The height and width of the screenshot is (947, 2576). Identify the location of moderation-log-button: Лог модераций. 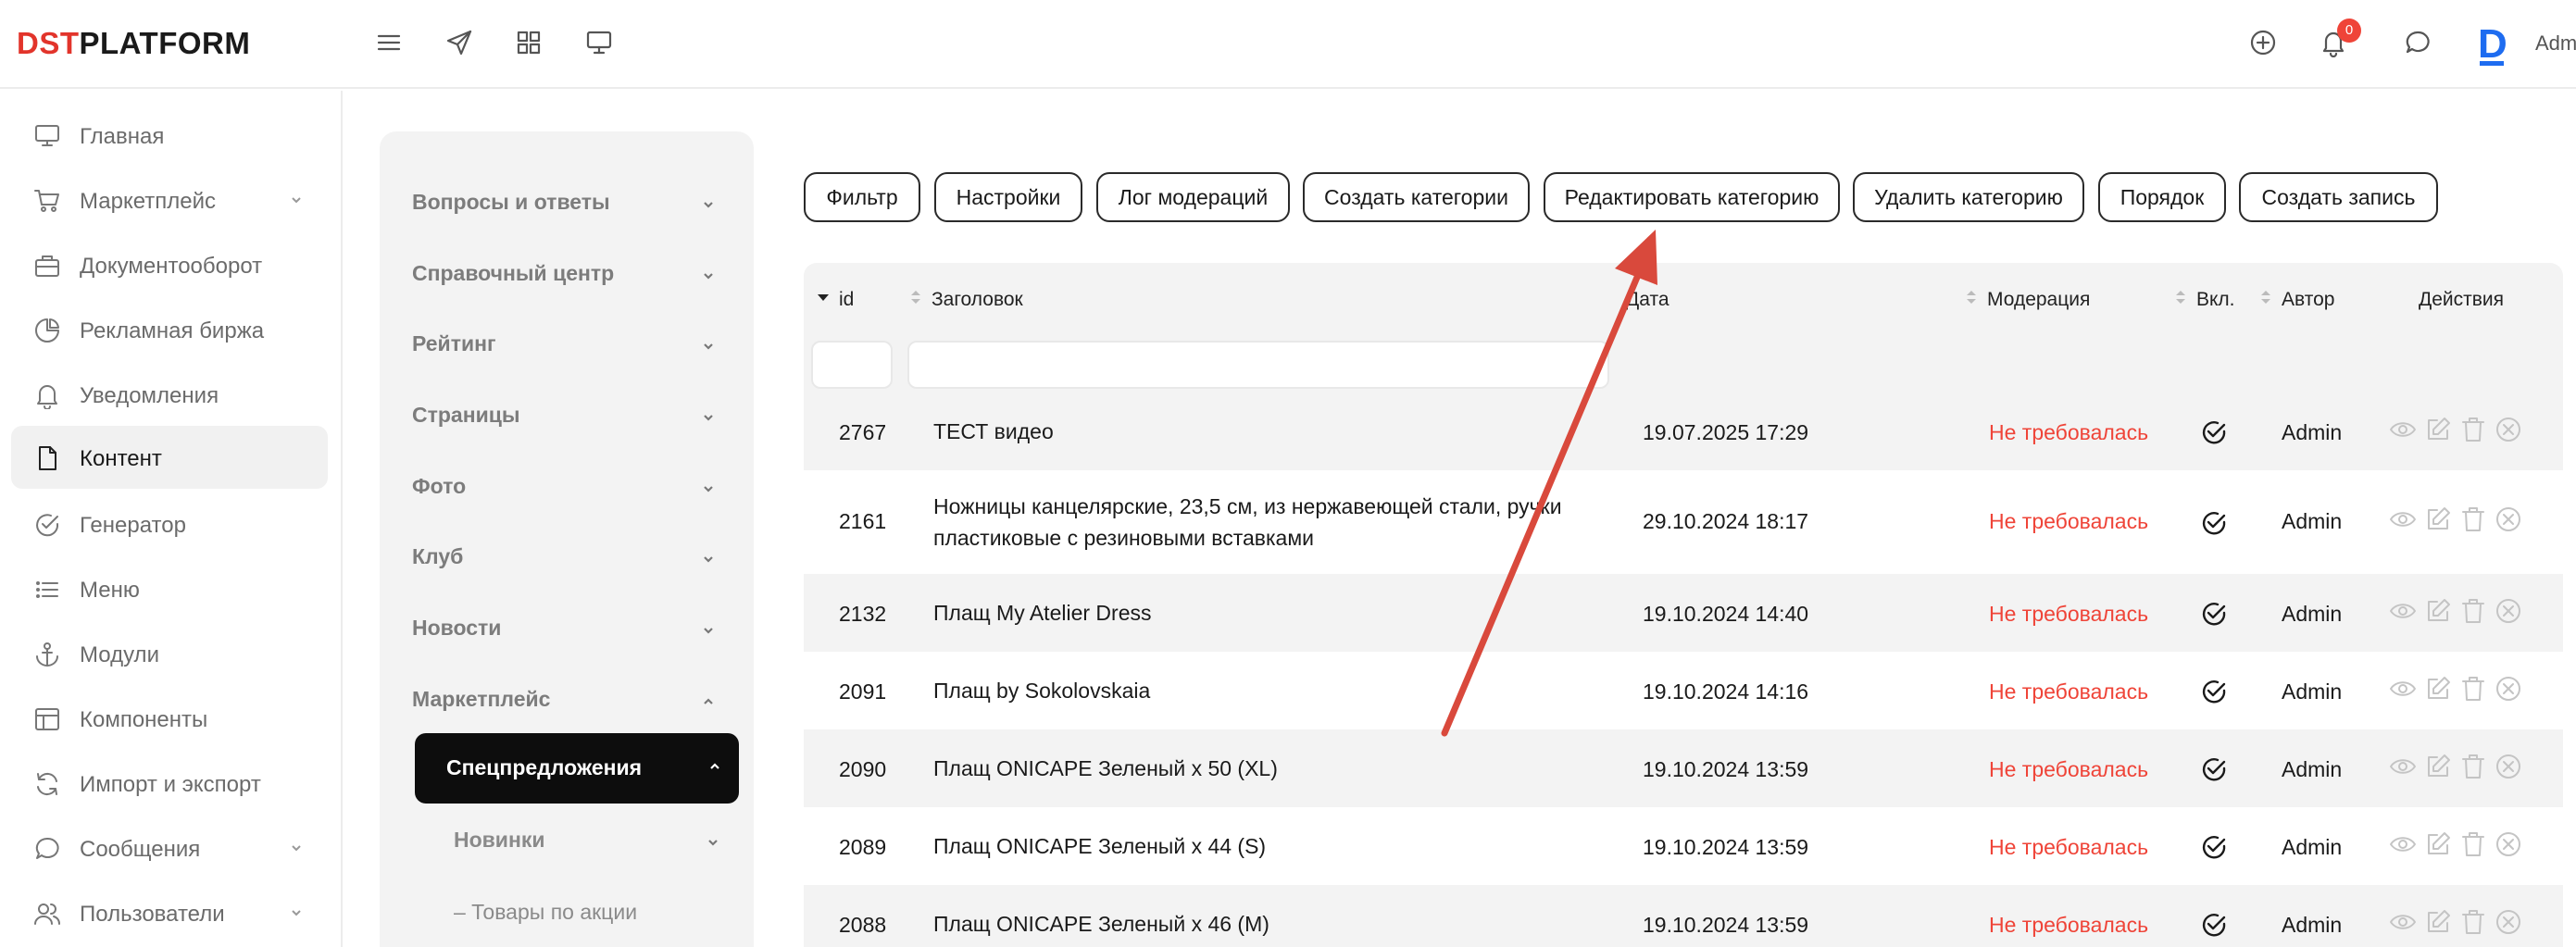
(1193, 197).